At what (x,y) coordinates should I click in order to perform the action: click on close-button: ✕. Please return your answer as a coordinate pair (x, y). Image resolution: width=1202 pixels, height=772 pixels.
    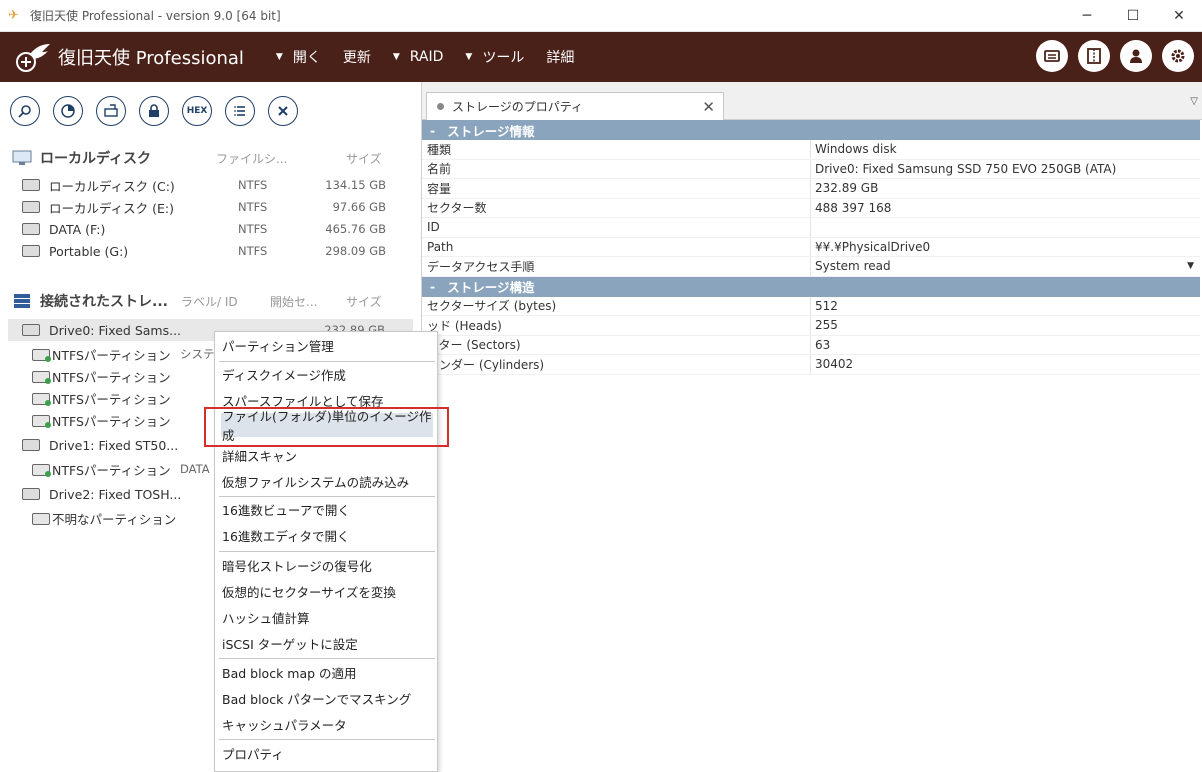
    Looking at the image, I should click on (1179, 16).